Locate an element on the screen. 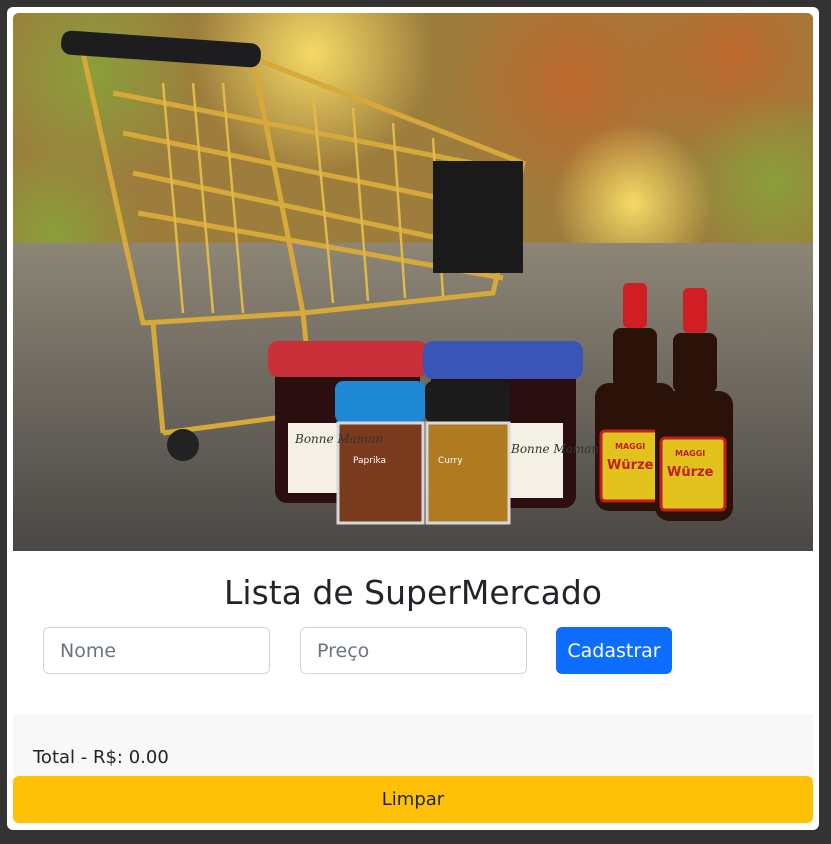  product-price-input is located at coordinates (413, 650).